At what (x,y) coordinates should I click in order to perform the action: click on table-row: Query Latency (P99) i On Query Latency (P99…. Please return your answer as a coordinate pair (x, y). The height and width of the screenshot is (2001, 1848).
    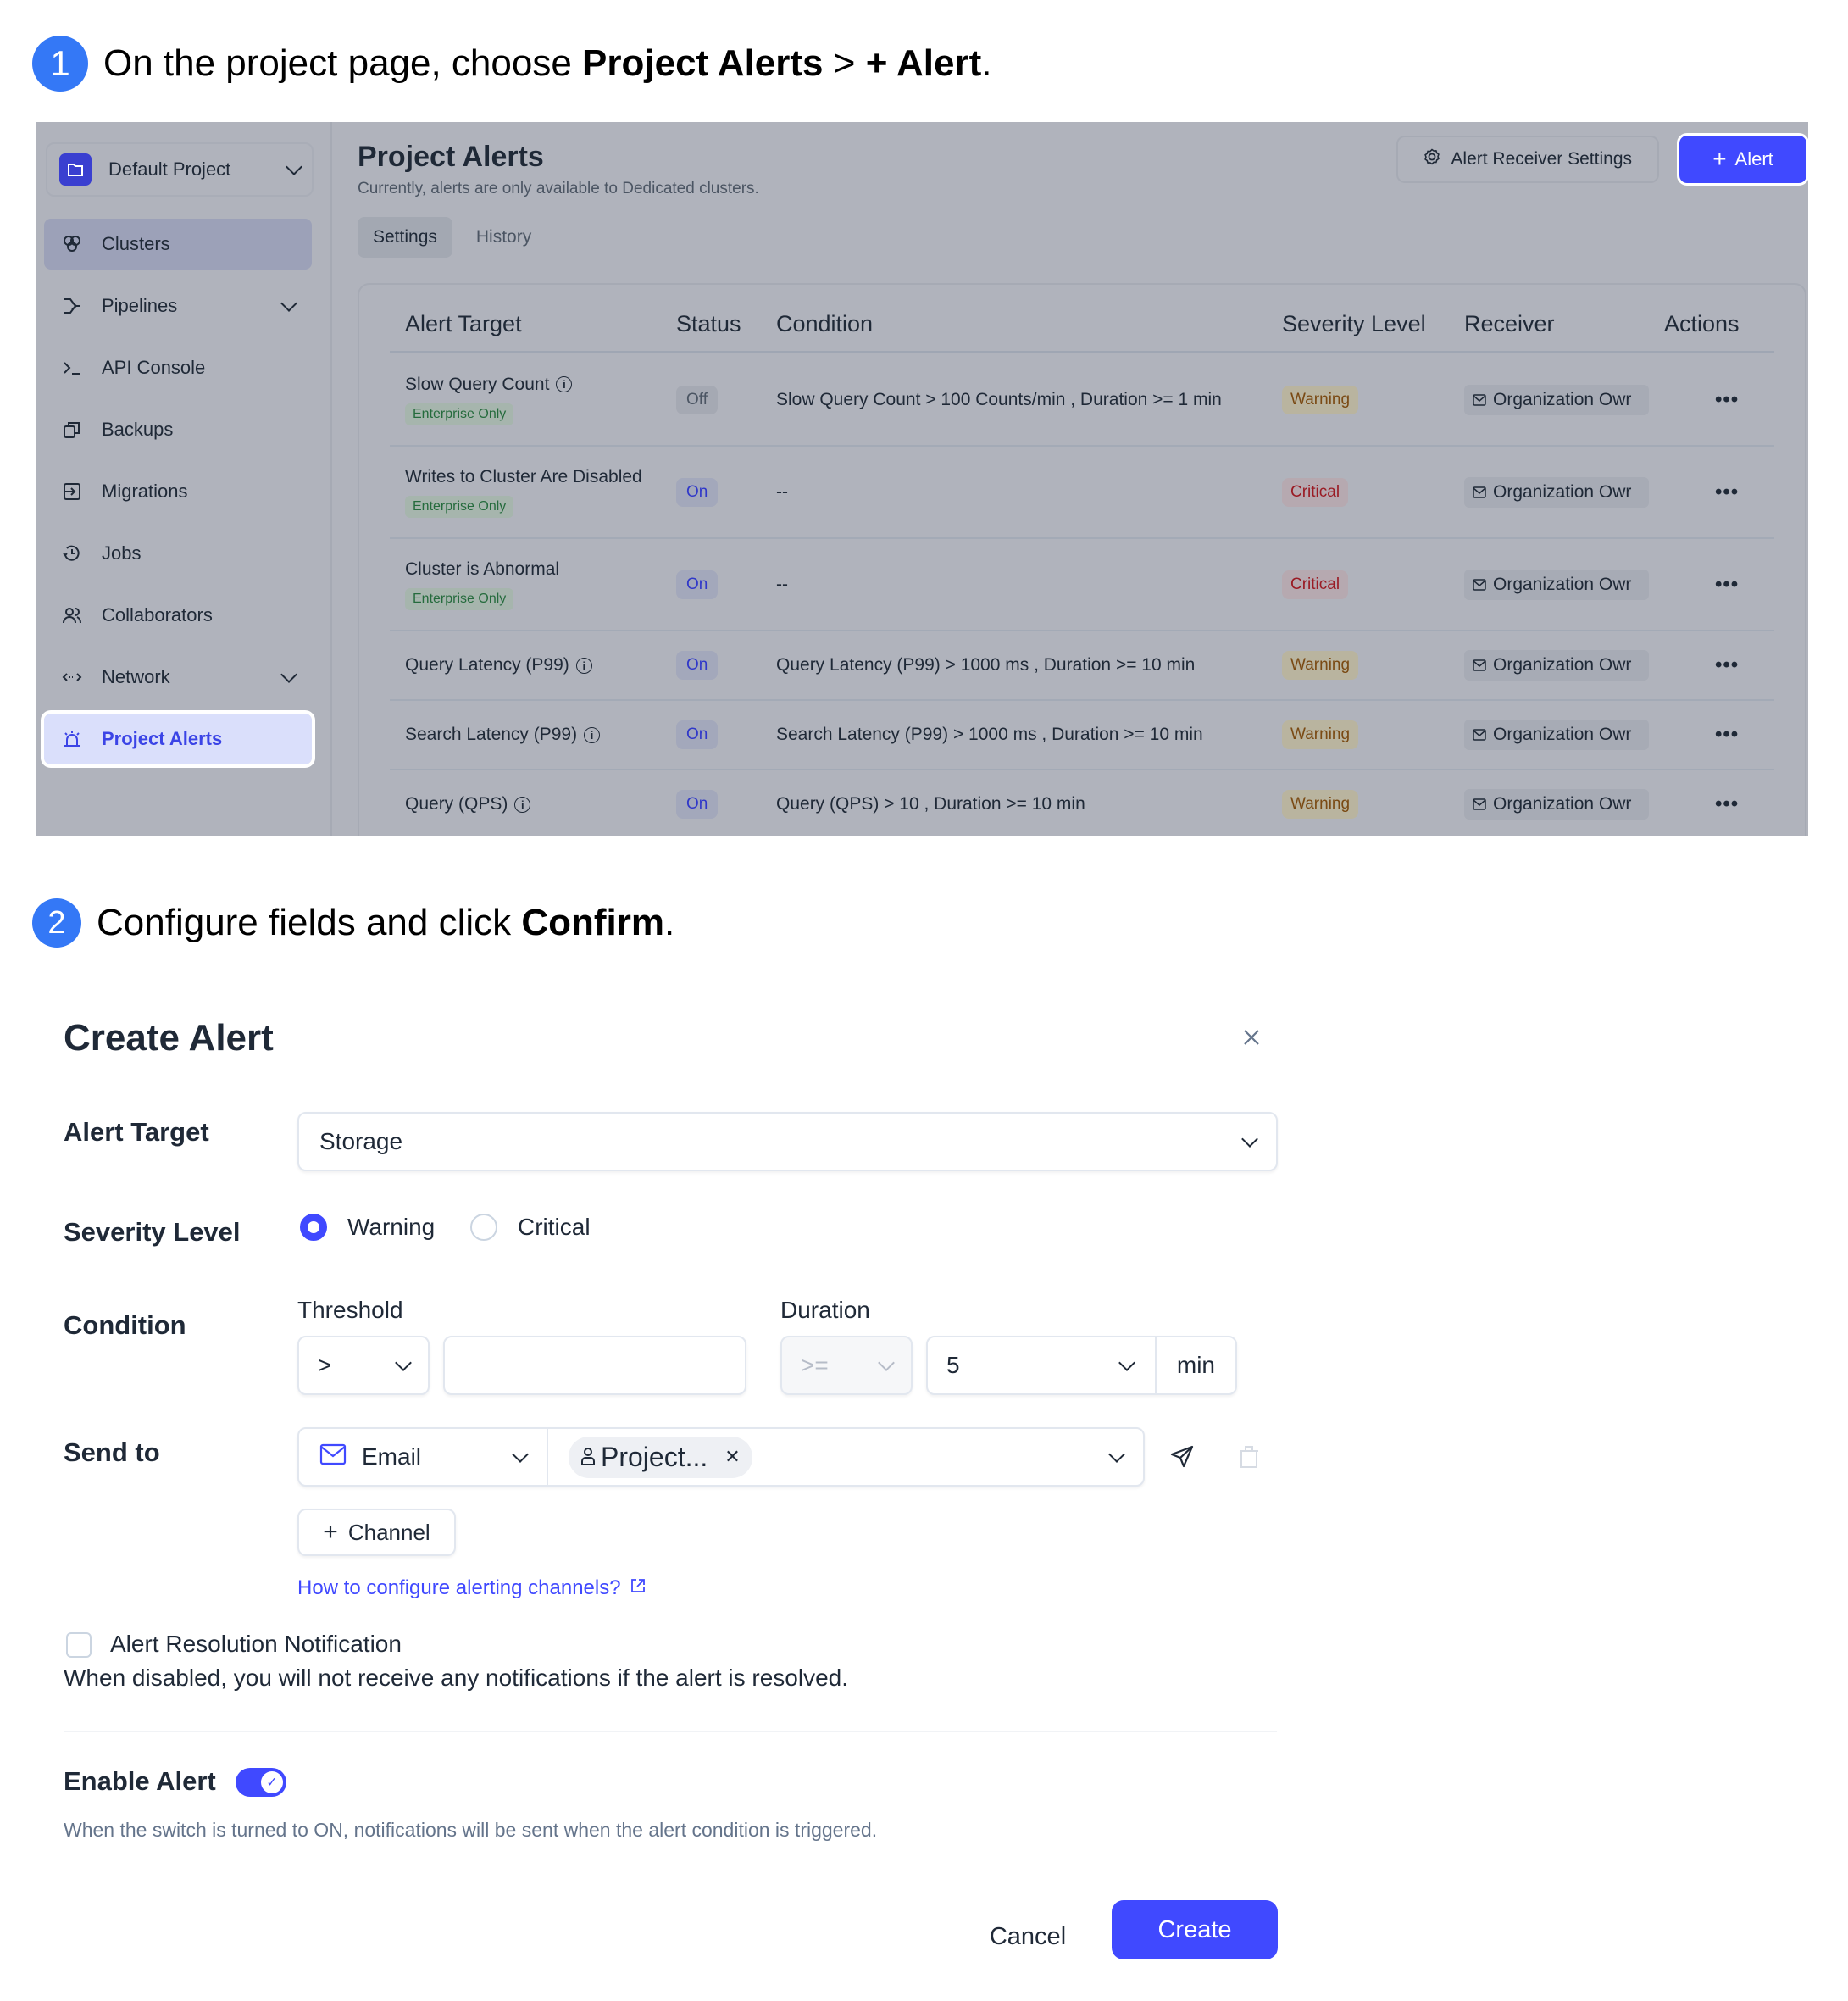
    Looking at the image, I should click on (1082, 666).